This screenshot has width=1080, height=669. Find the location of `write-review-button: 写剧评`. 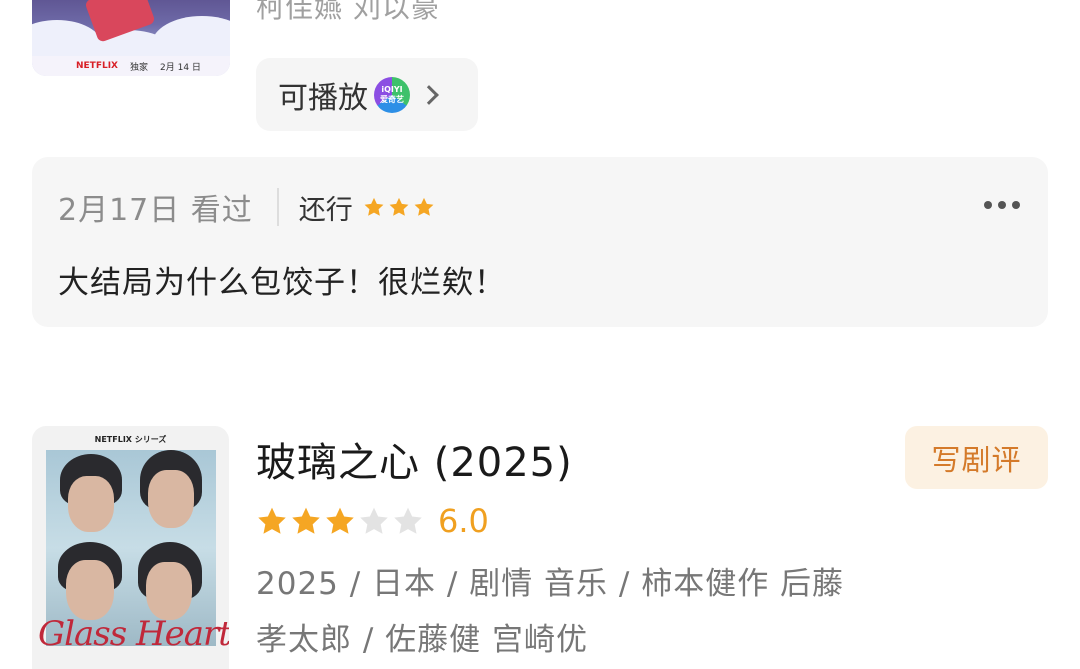

write-review-button: 写剧评 is located at coordinates (976, 457).